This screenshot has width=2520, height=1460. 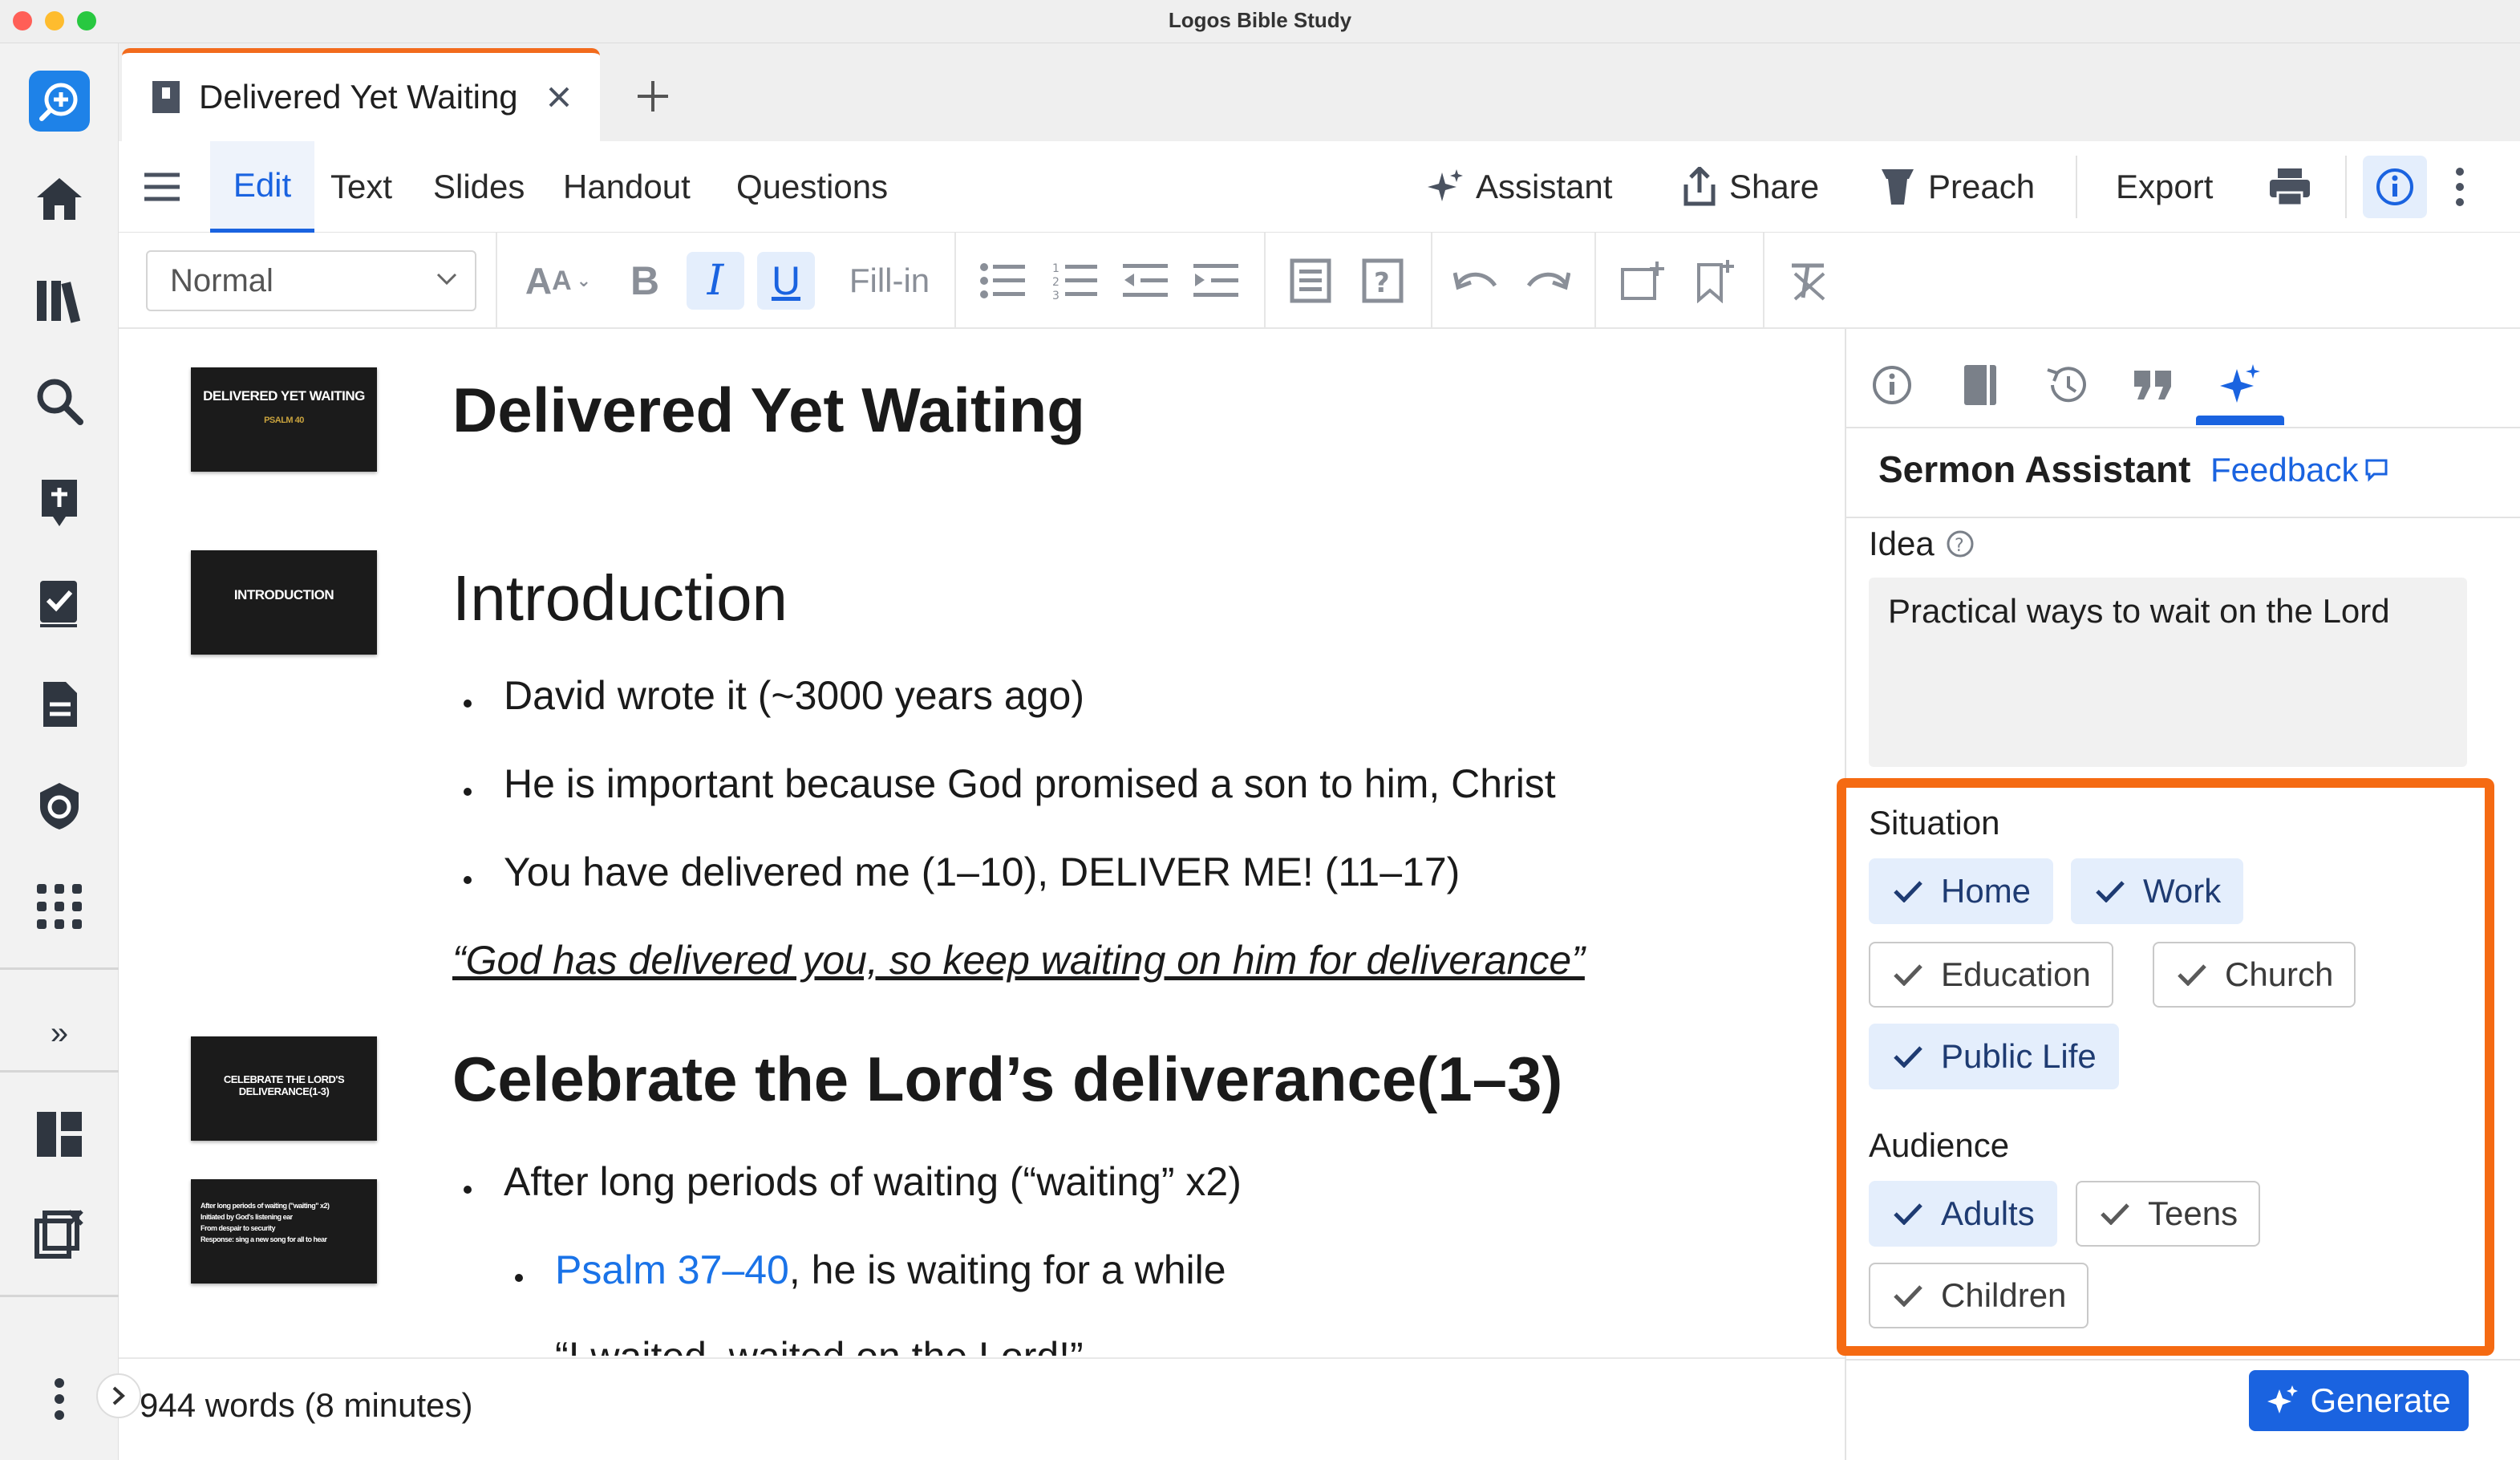 I want to click on bold-icon: B, so click(x=645, y=281).